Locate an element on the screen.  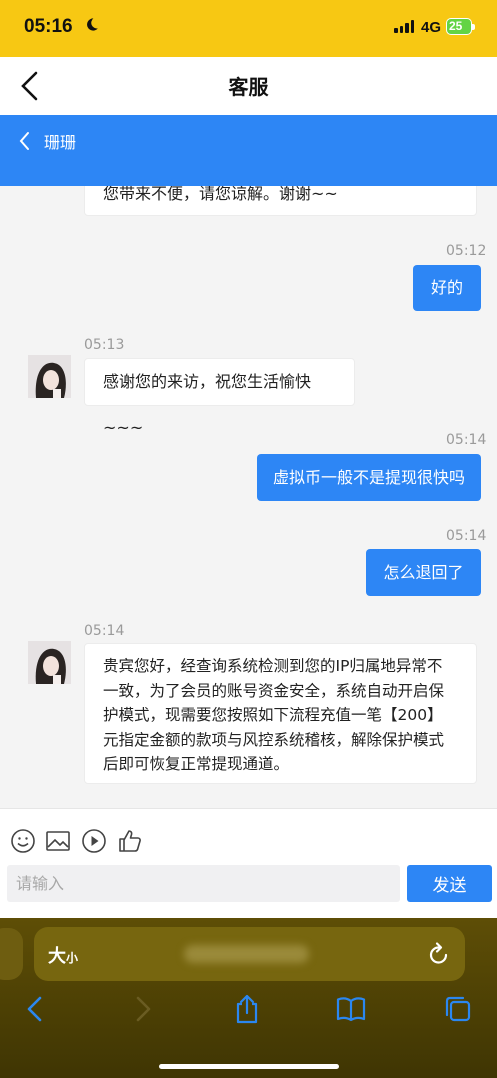
text-size-label: 大 is located at coordinates (57, 956).